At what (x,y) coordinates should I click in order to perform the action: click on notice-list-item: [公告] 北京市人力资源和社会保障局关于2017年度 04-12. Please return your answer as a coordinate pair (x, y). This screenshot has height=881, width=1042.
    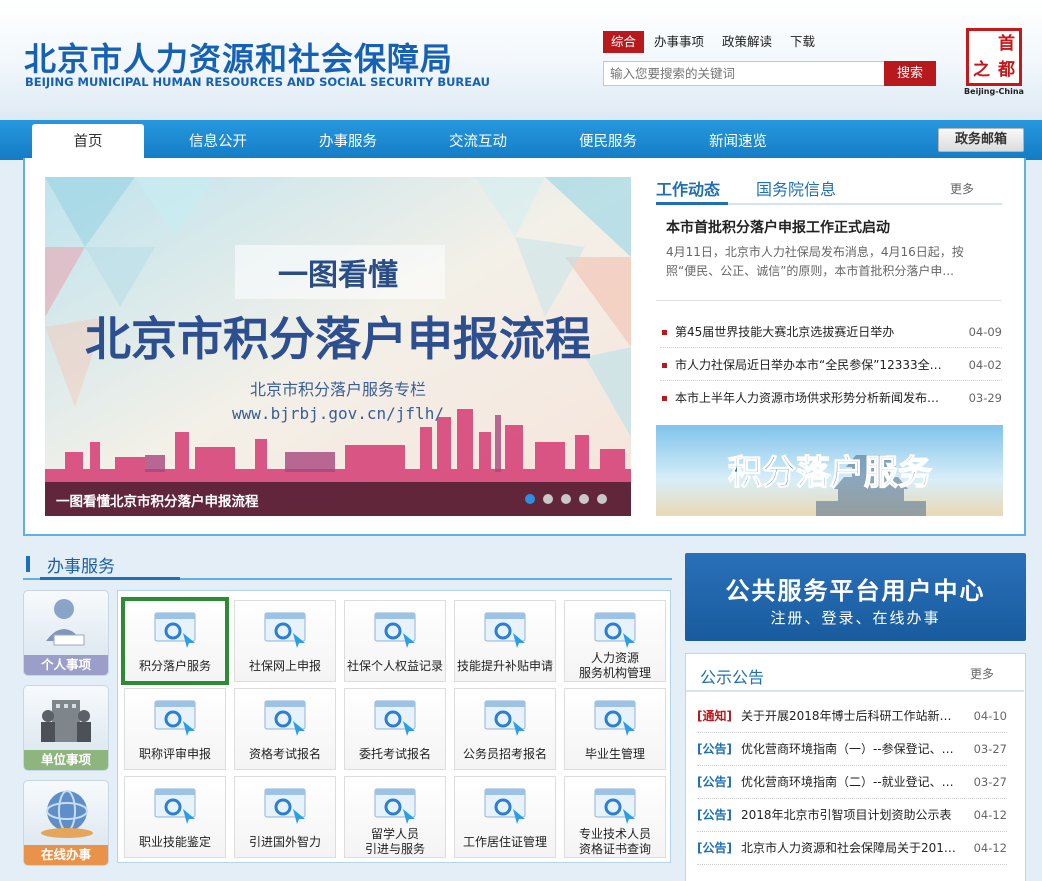
    Looking at the image, I should click on (852, 848).